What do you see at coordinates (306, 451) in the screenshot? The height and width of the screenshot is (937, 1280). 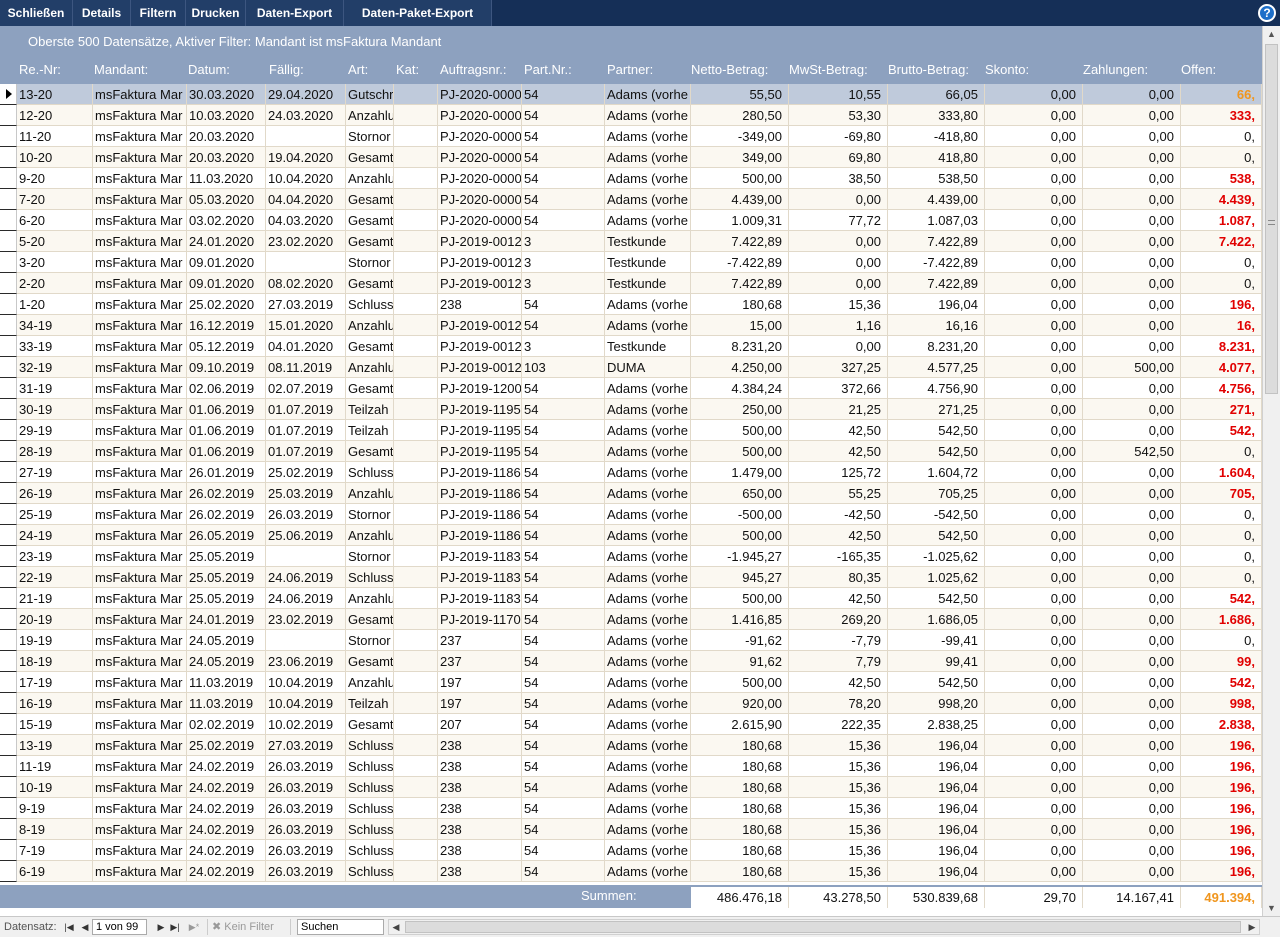 I see `cell-due-date: 01.07.2019` at bounding box center [306, 451].